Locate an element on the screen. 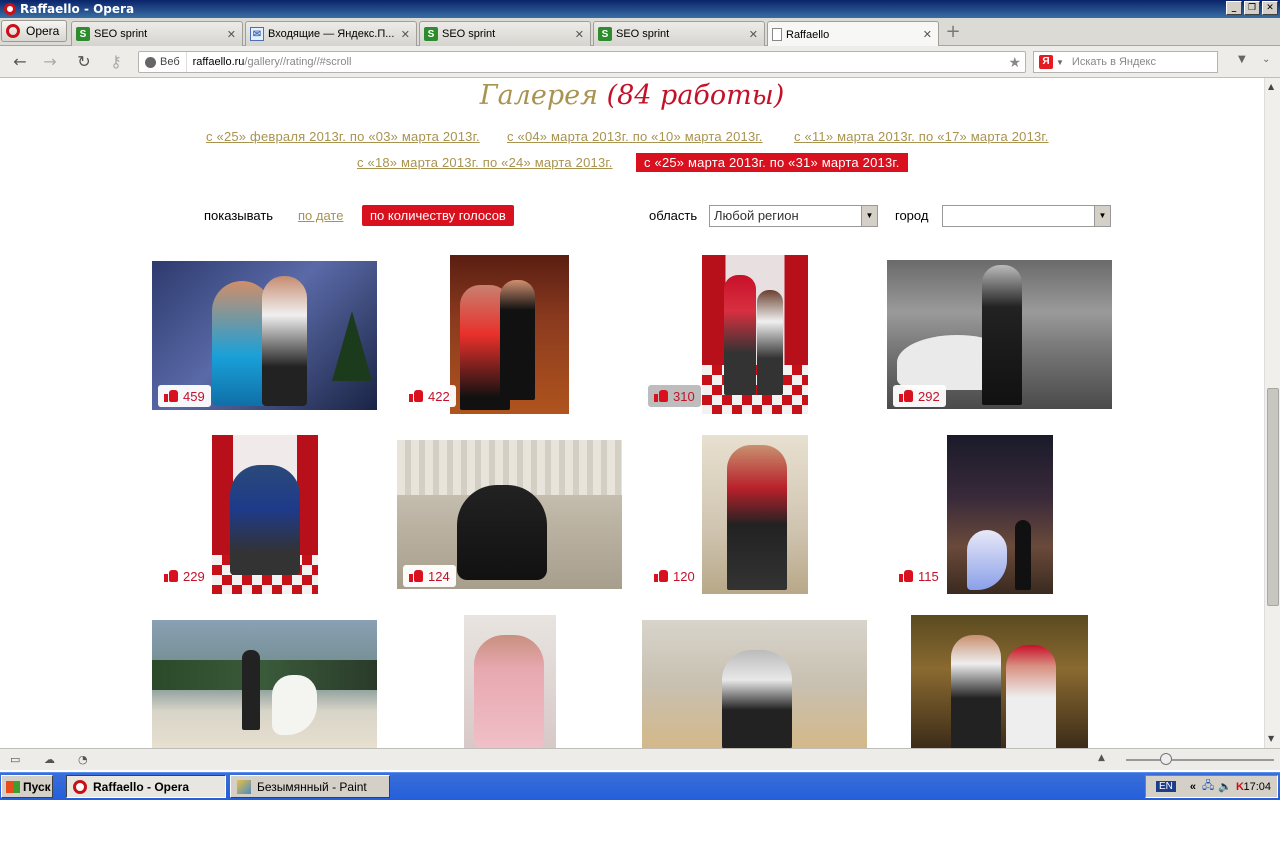 This screenshot has height=860, width=1280. zoom-slider-track is located at coordinates (1200, 760).